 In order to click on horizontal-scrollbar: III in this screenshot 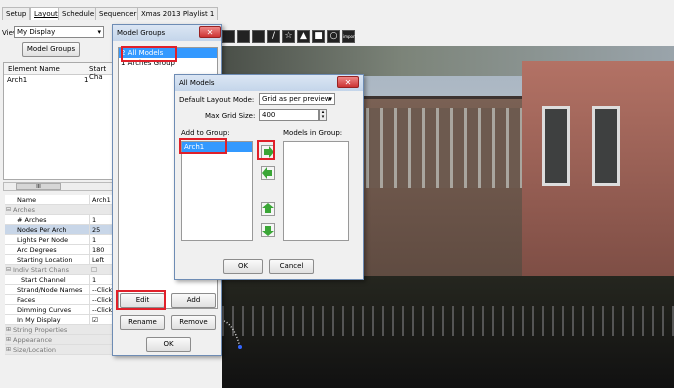, I will do `click(59, 186)`.